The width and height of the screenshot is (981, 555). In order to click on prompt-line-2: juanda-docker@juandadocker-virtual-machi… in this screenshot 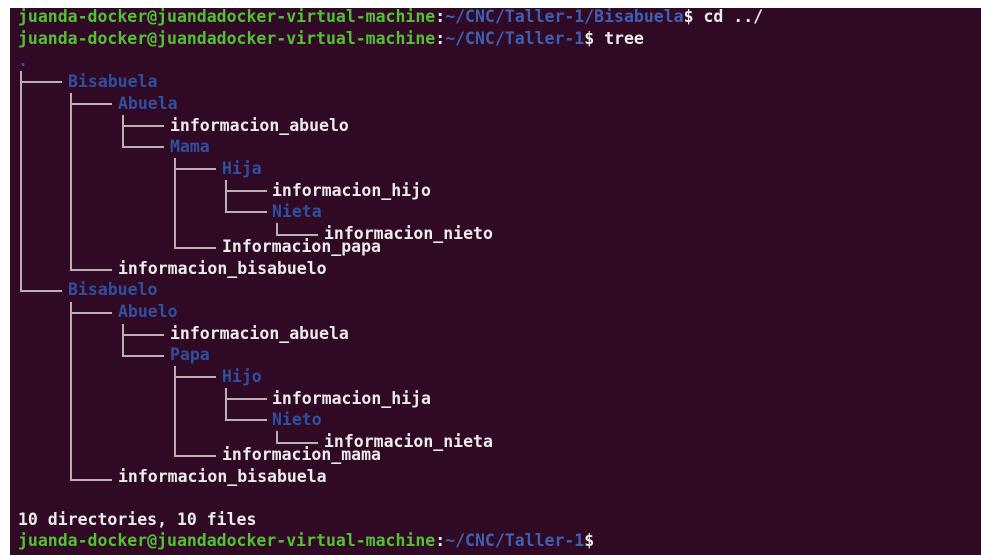, I will do `click(331, 39)`.